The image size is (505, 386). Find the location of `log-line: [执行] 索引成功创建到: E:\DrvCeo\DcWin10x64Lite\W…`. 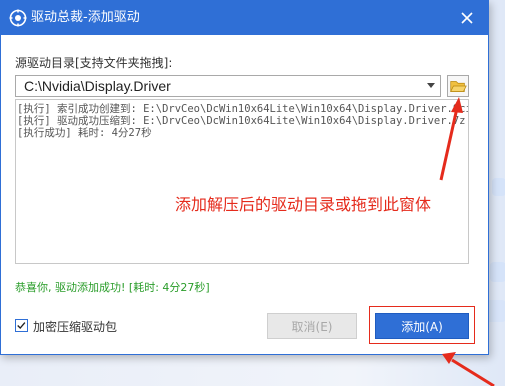

log-line: [执行] 索引成功创建到: E:\DrvCeo\DcWin10x64Lite\W… is located at coordinates (243, 109).